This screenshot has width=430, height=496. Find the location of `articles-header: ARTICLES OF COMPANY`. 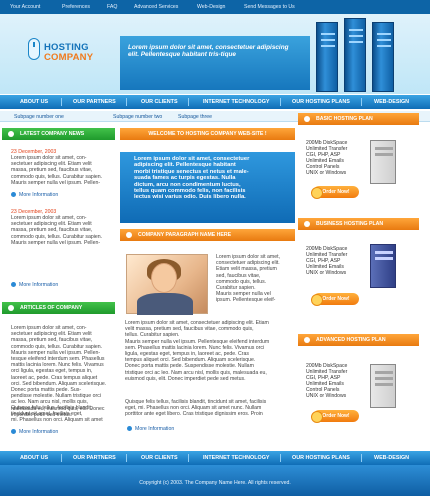

articles-header: ARTICLES OF COMPANY is located at coordinates (58, 308).